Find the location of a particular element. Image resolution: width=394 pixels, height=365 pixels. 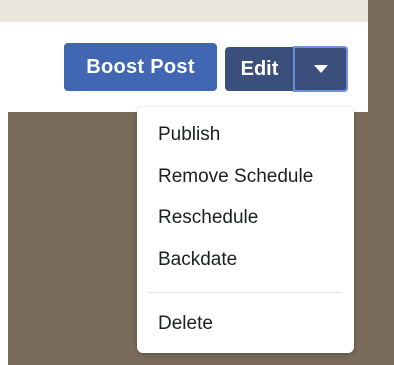

menu-item-publish: Publish is located at coordinates (245, 135).